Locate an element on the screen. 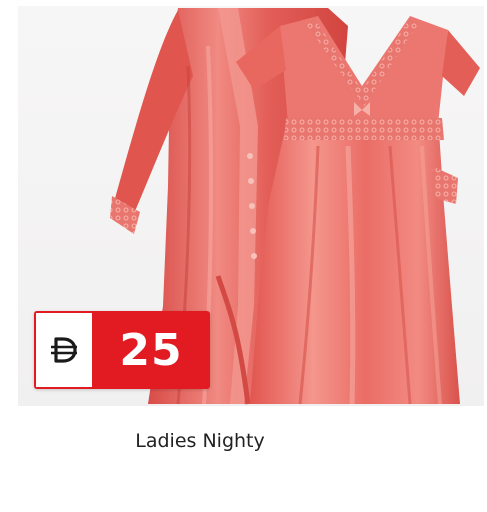 The width and height of the screenshot is (487, 512). price-badge: 25 is located at coordinates (122, 350).